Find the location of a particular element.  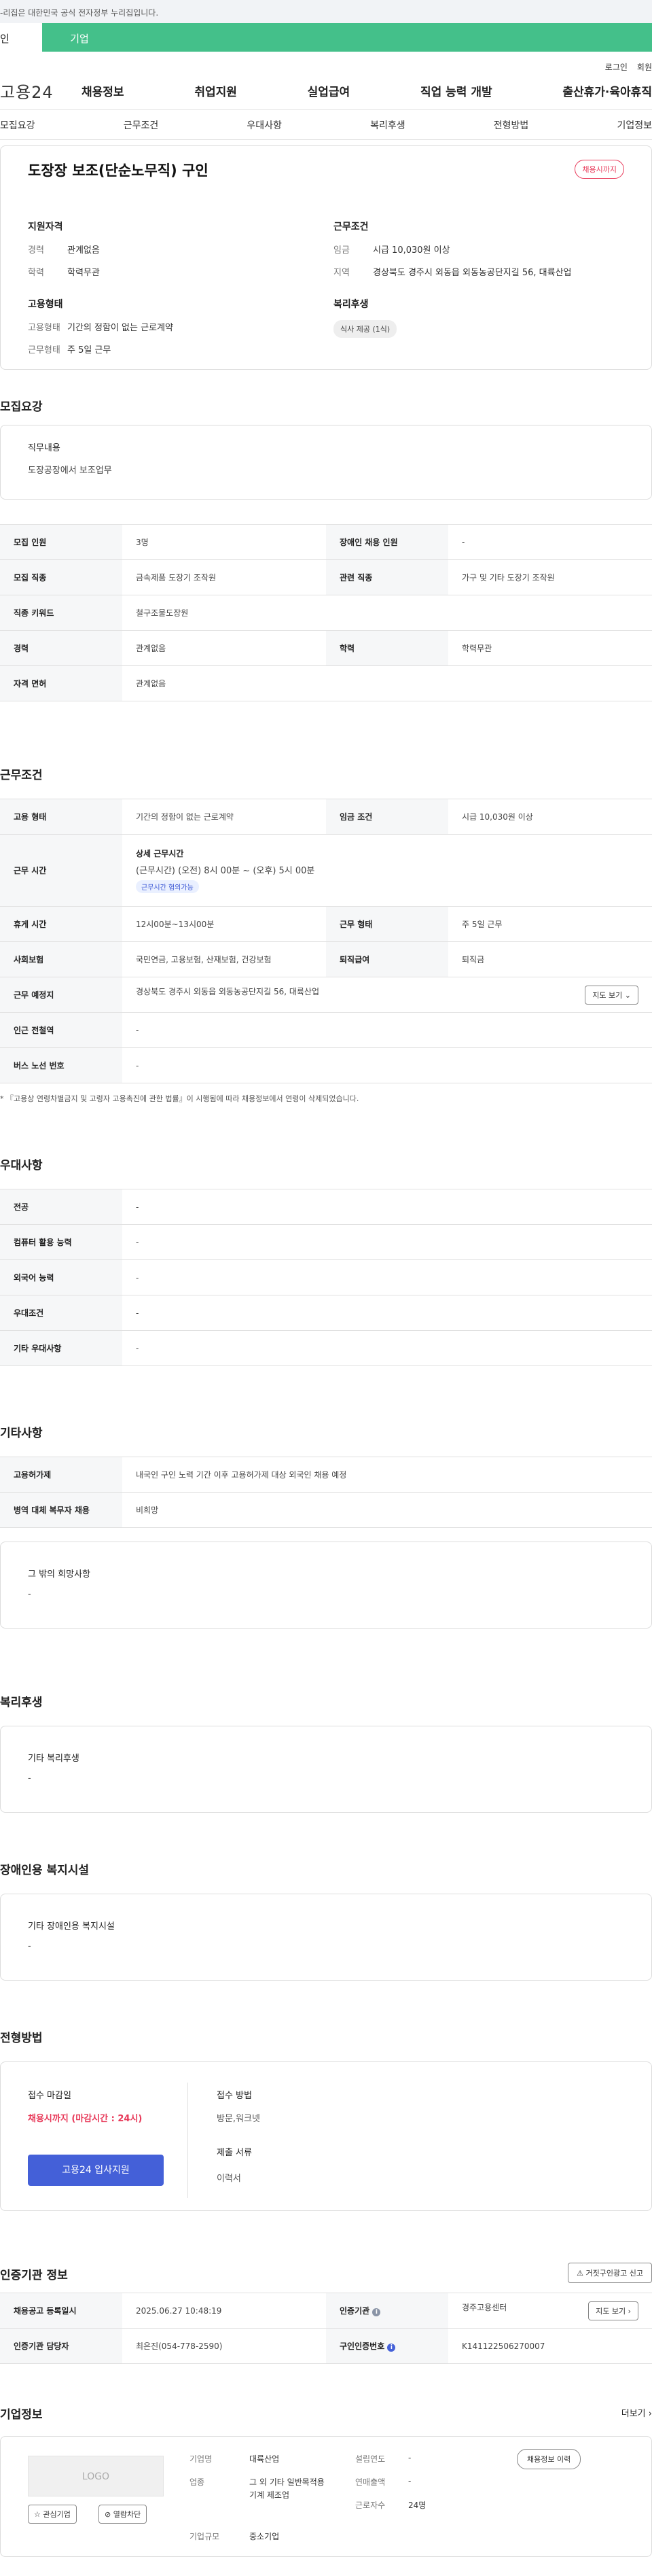

table-row: 기타 우대사항 - is located at coordinates (326, 1348).